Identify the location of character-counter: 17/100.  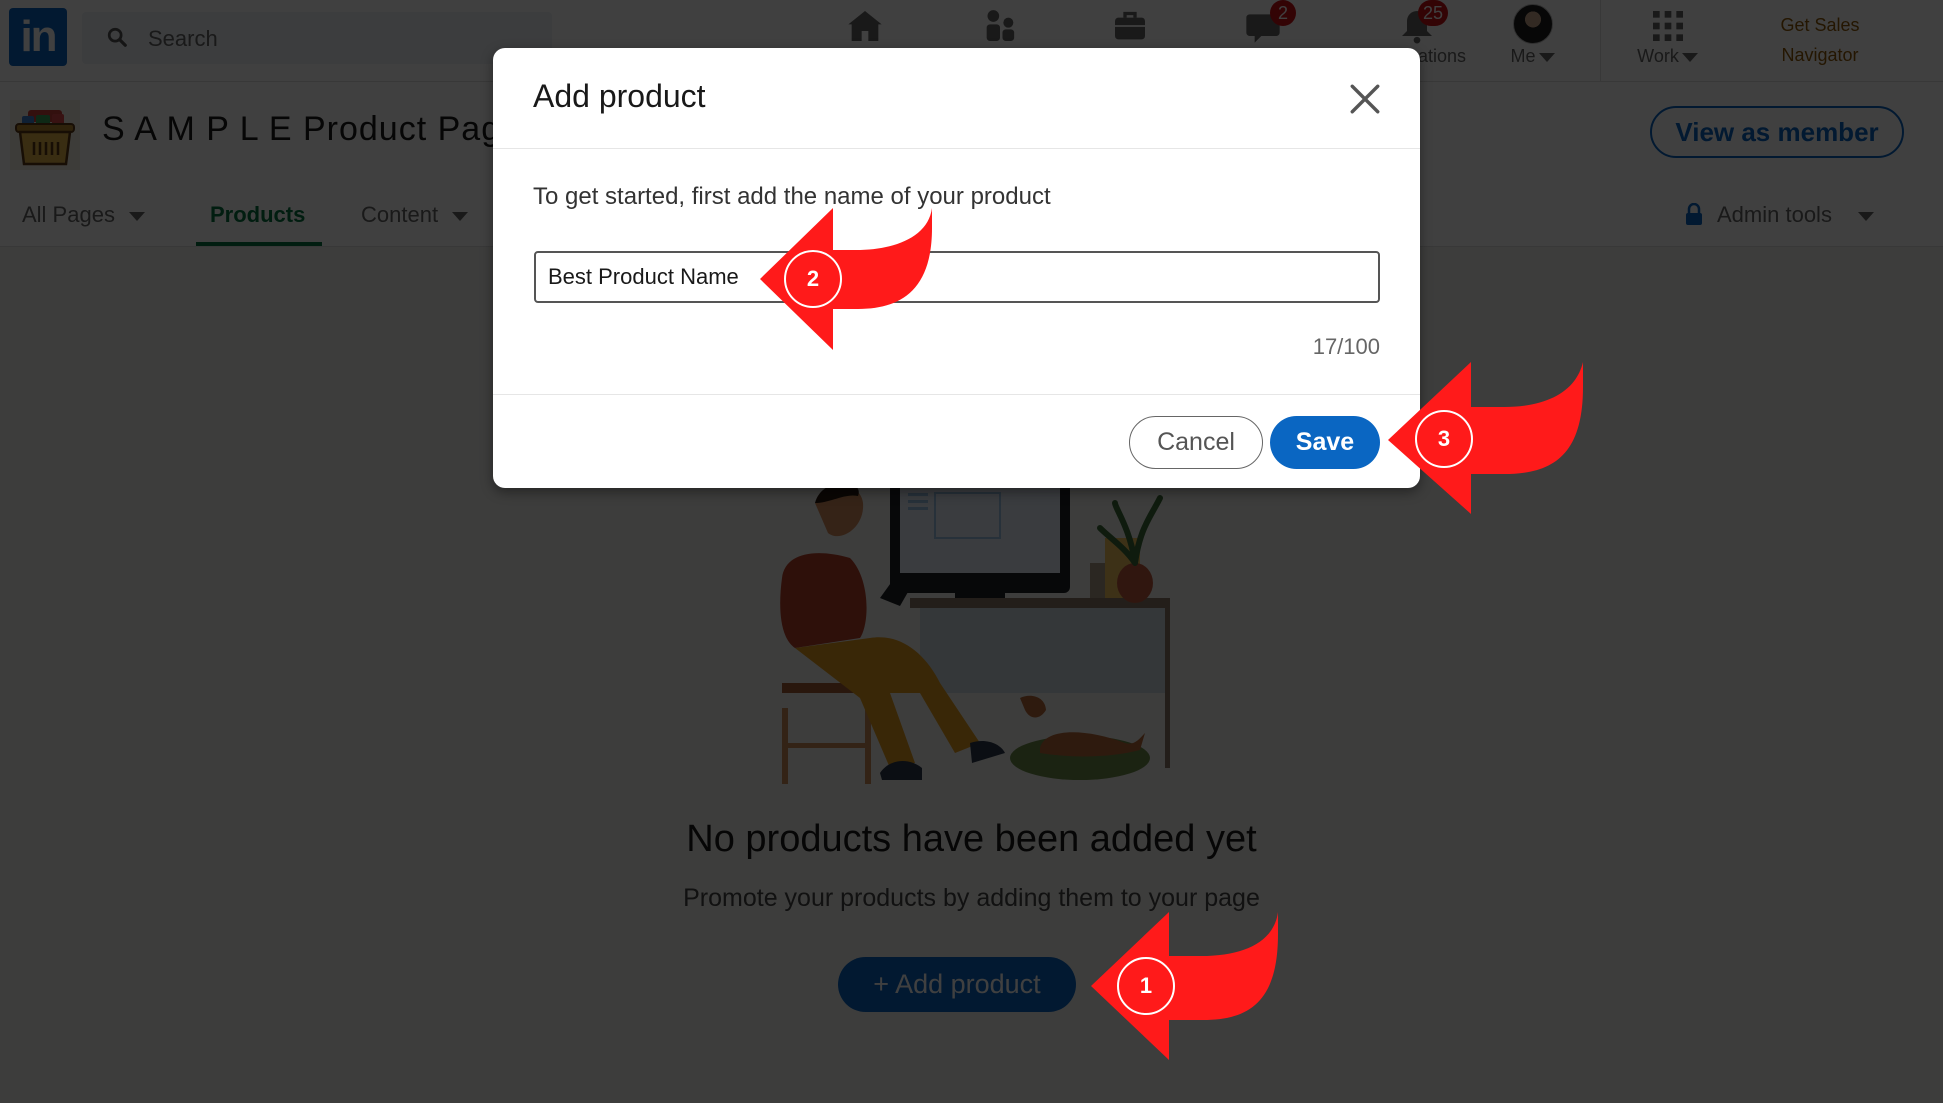
(1346, 346).